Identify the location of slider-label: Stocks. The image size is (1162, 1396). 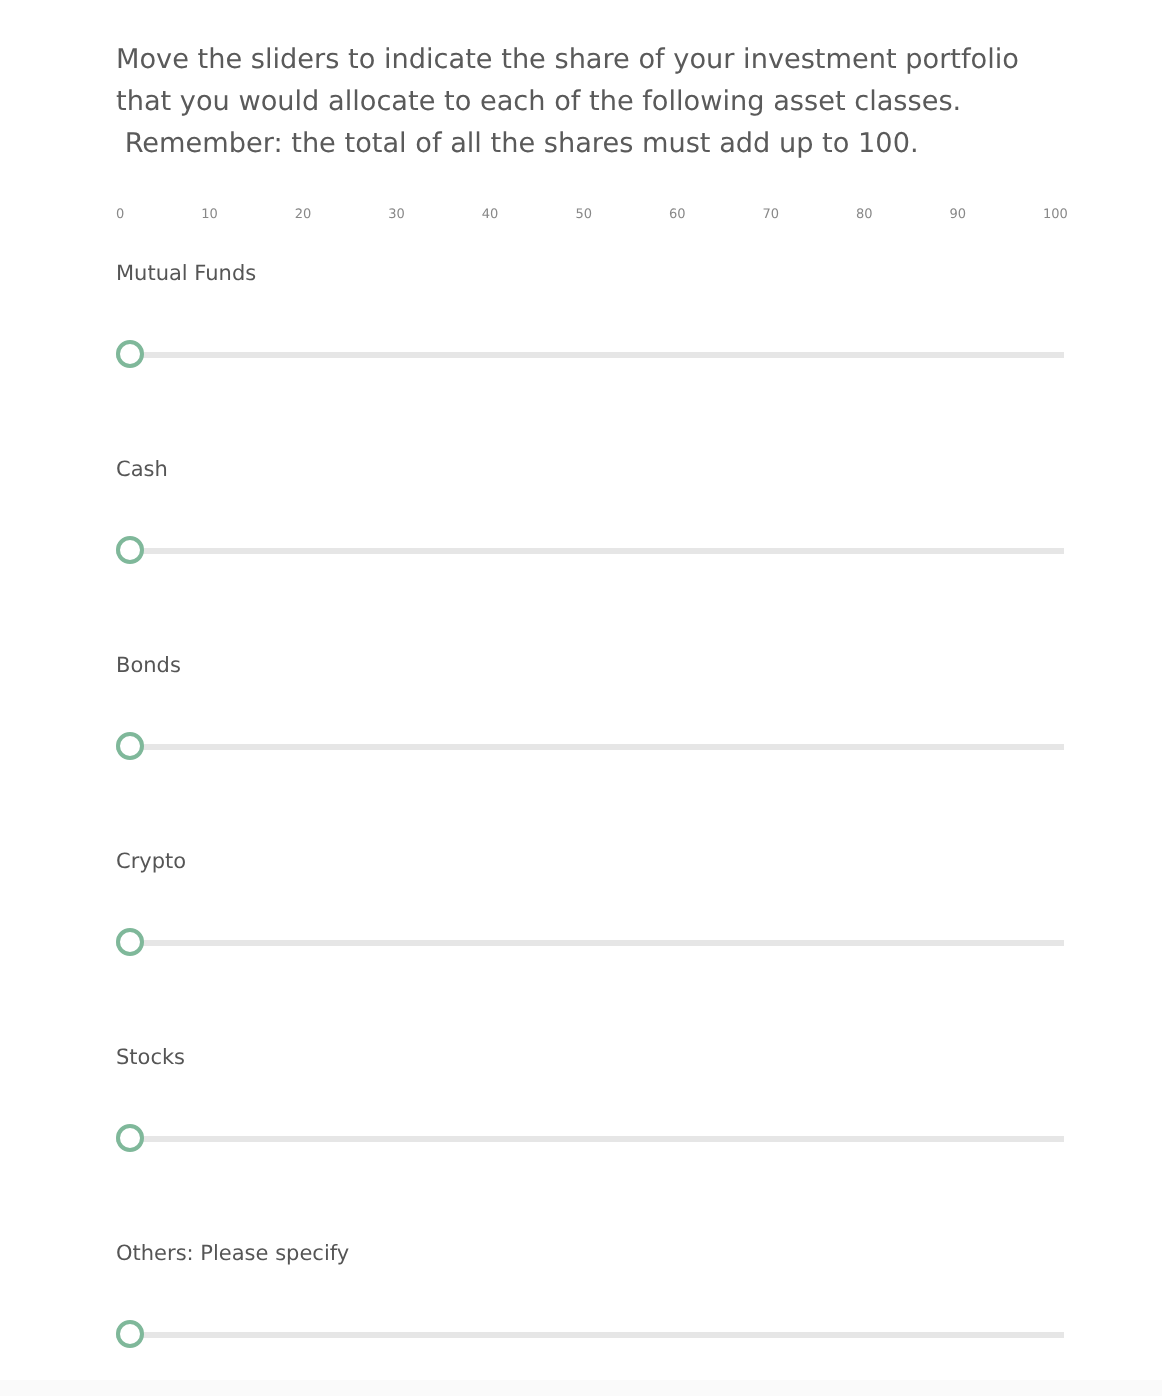
(152, 1058).